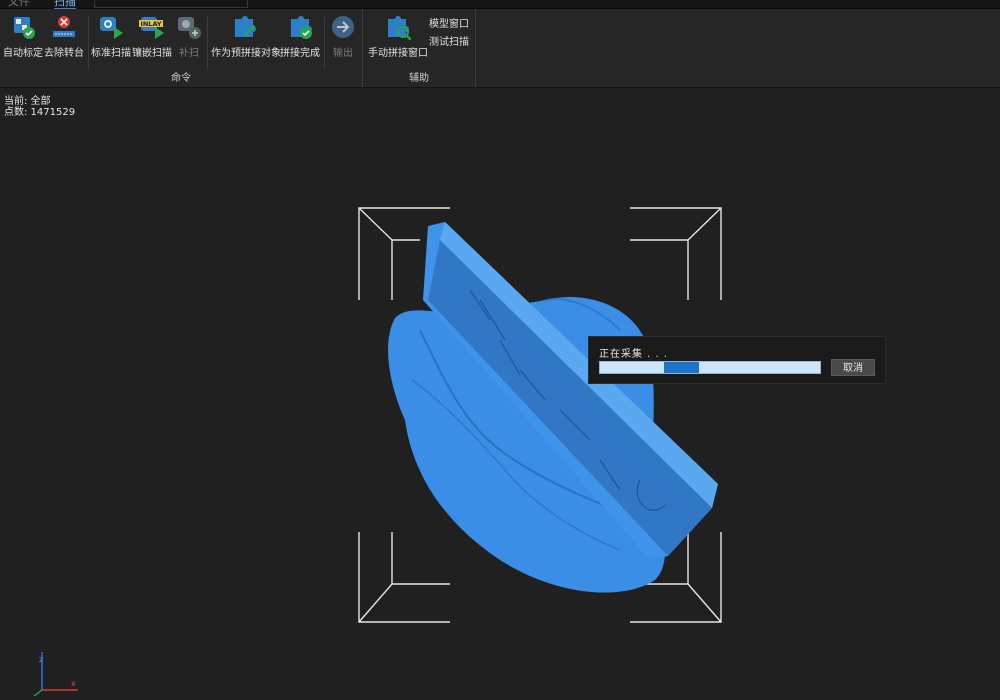 The image size is (1000, 700). What do you see at coordinates (404, 577) in the screenshot?
I see `frame-corner-bottom-left` at bounding box center [404, 577].